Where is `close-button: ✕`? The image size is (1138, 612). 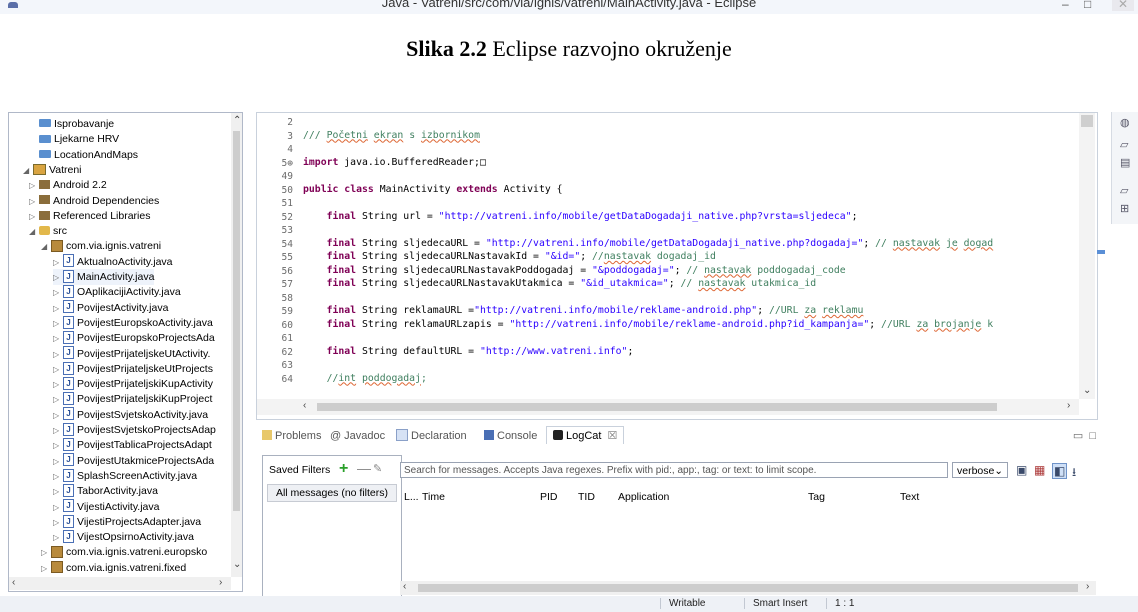 close-button: ✕ is located at coordinates (1123, 5).